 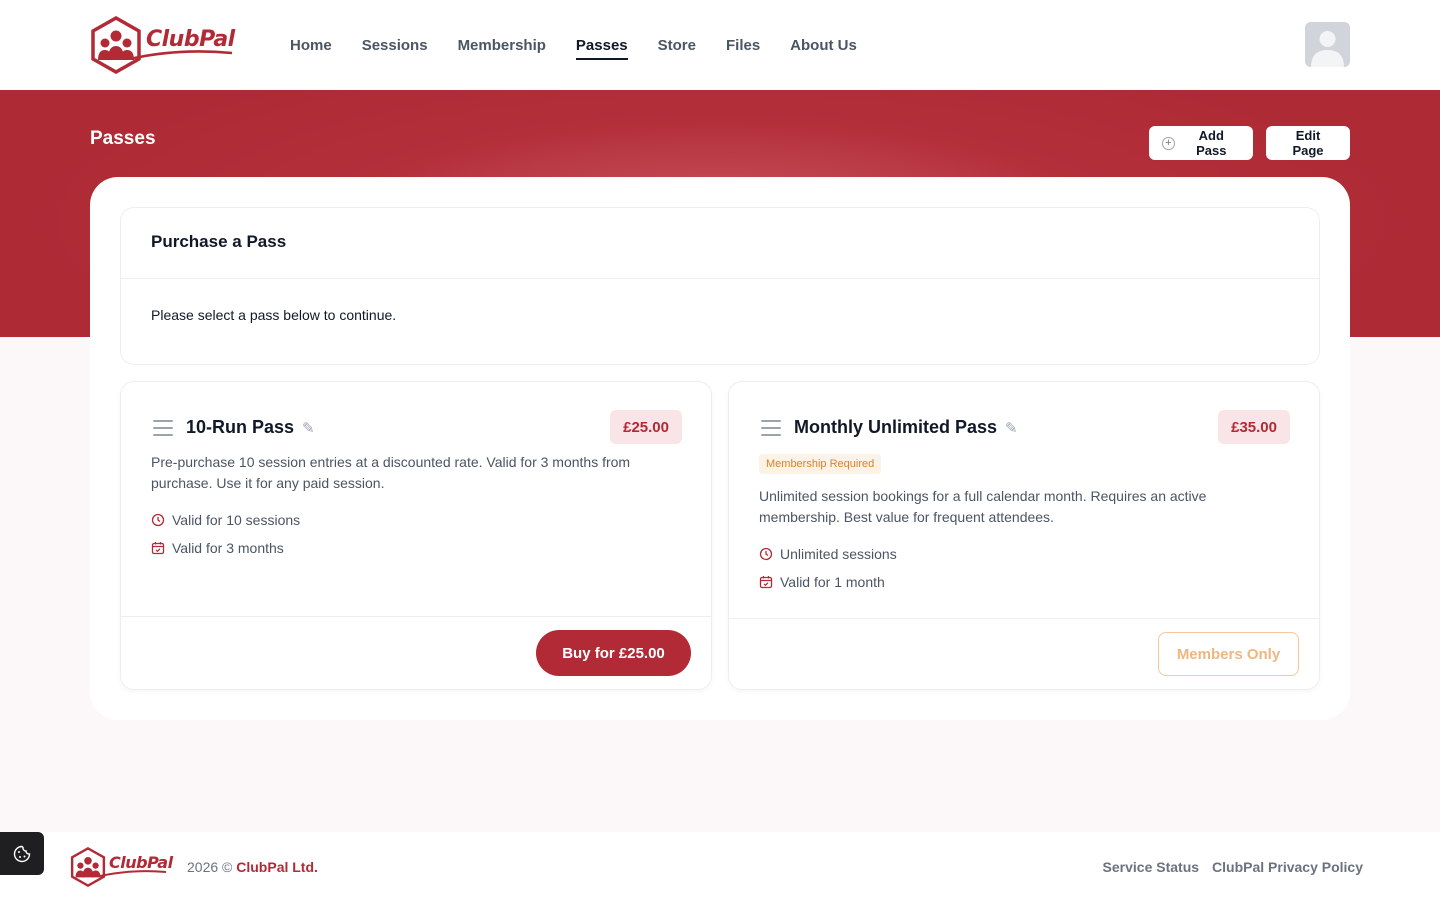 What do you see at coordinates (1254, 427) in the screenshot?
I see `price-badge: £35.00` at bounding box center [1254, 427].